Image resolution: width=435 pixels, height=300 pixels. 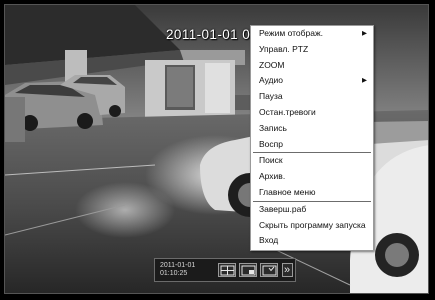 I want to click on menu-item-label: Вход, so click(x=269, y=240).